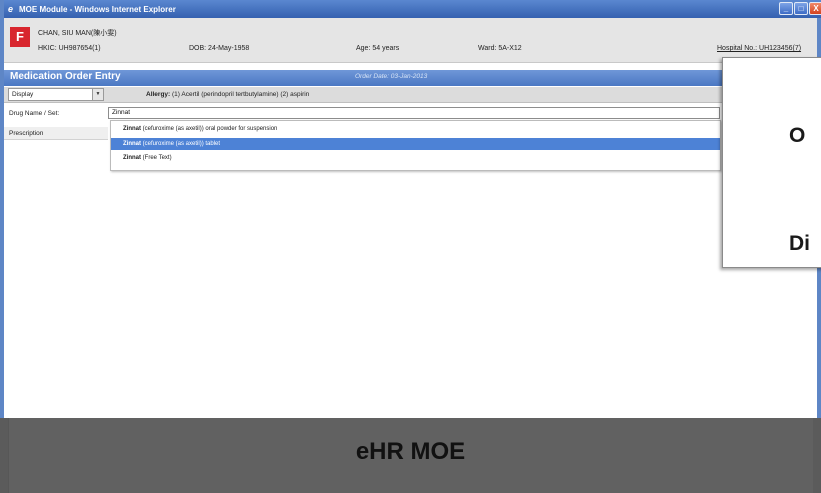 Image resolution: width=821 pixels, height=493 pixels. I want to click on ie-icon: e, so click(11, 8).